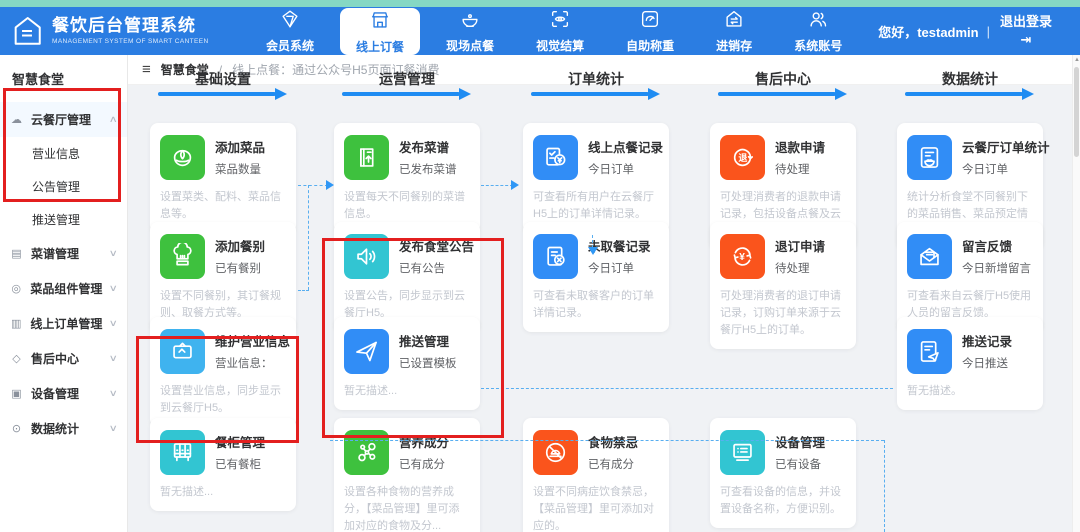 This screenshot has width=1080, height=532. I want to click on column-header-basic-settings: 基础设置, so click(223, 79).